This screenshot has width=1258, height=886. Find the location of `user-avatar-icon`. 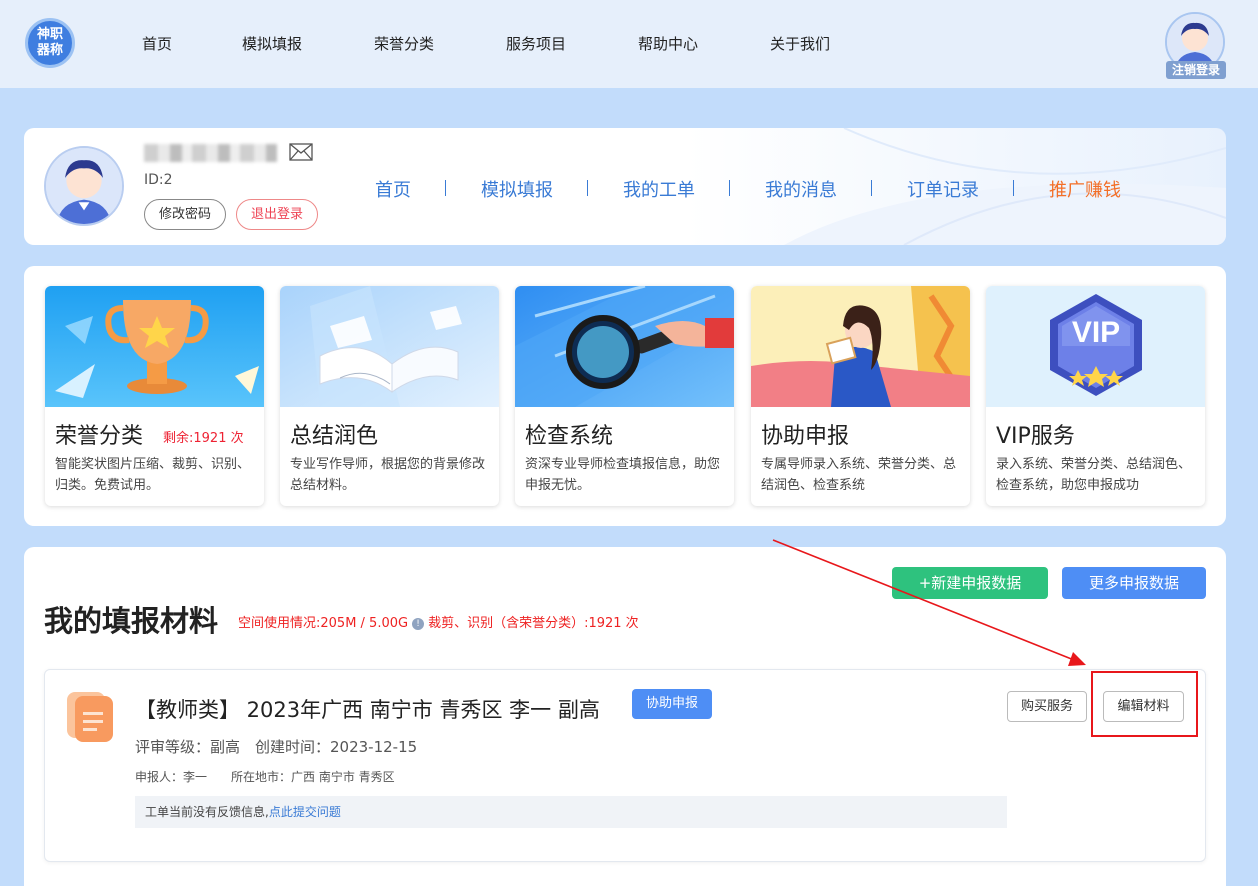

user-avatar-icon is located at coordinates (84, 186).